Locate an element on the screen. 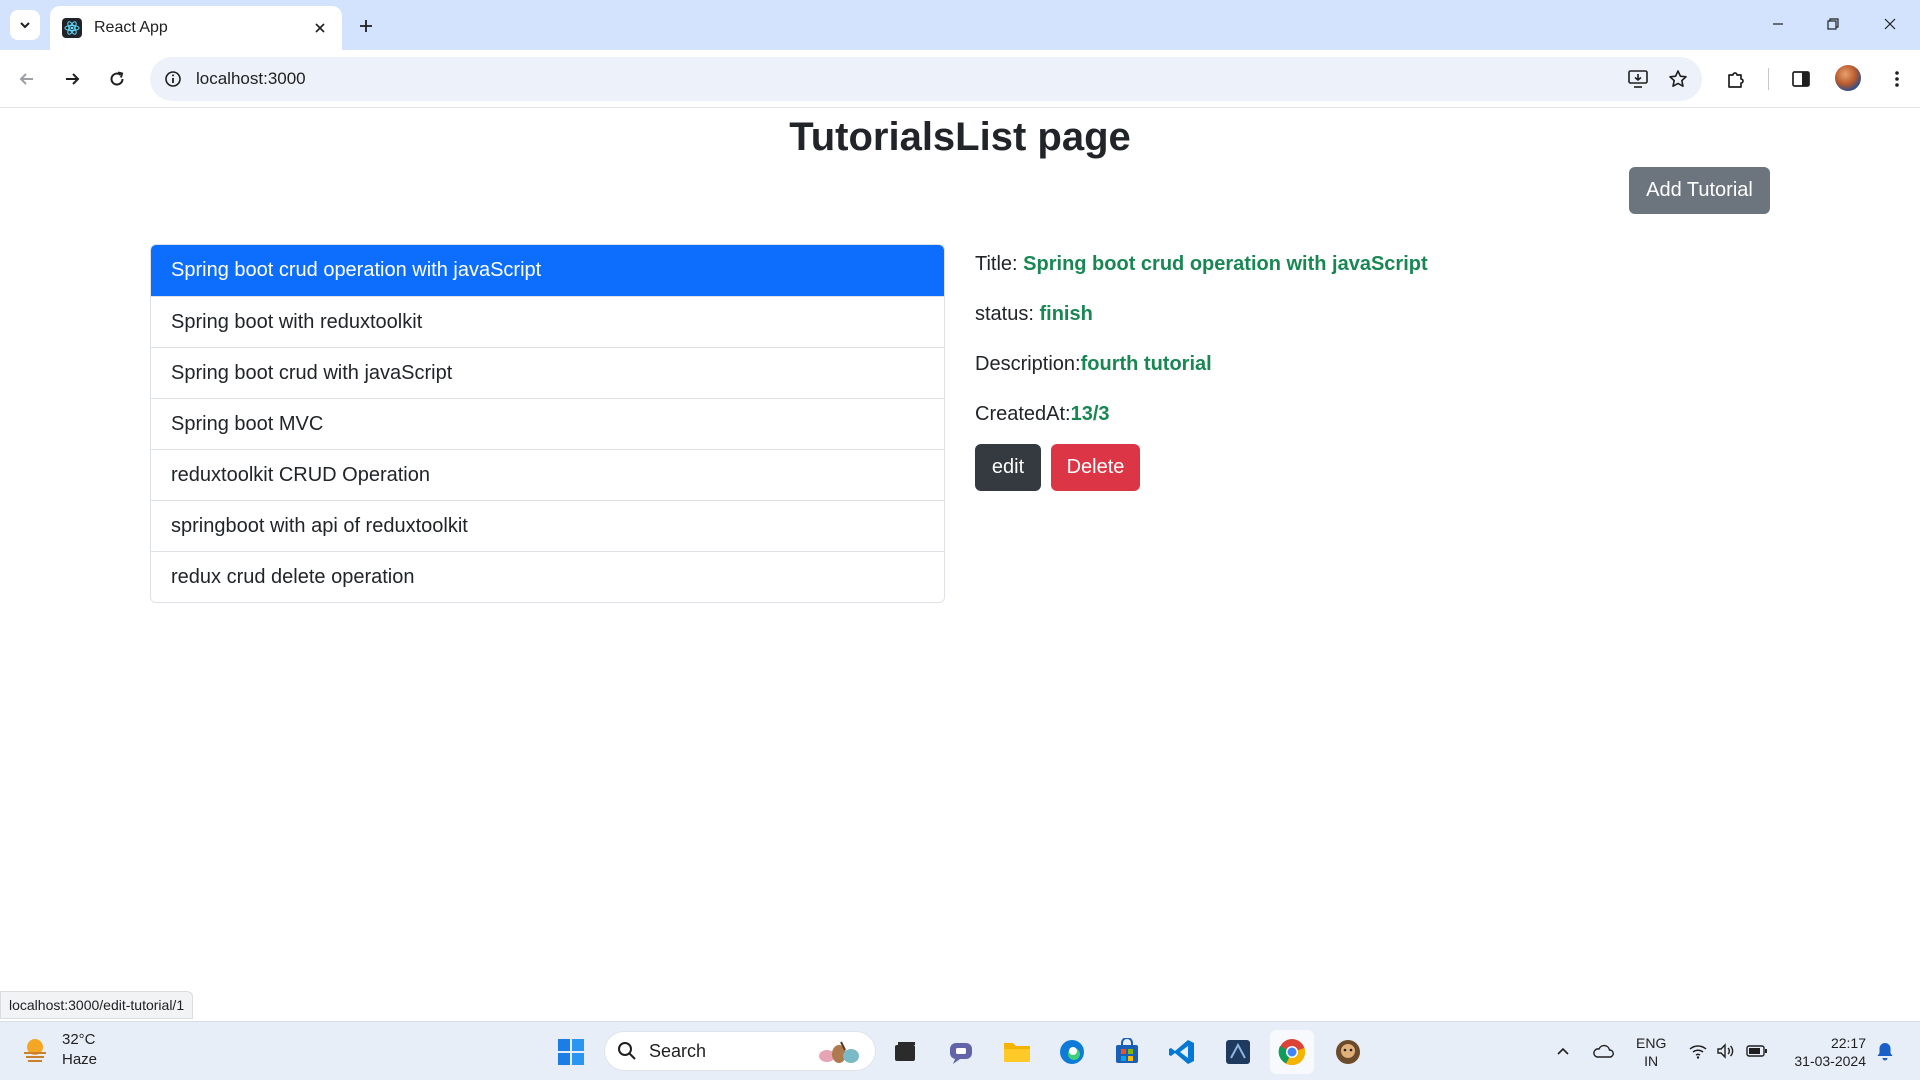 The height and width of the screenshot is (1080, 1920). bookmark-star-icon is located at coordinates (1678, 79).